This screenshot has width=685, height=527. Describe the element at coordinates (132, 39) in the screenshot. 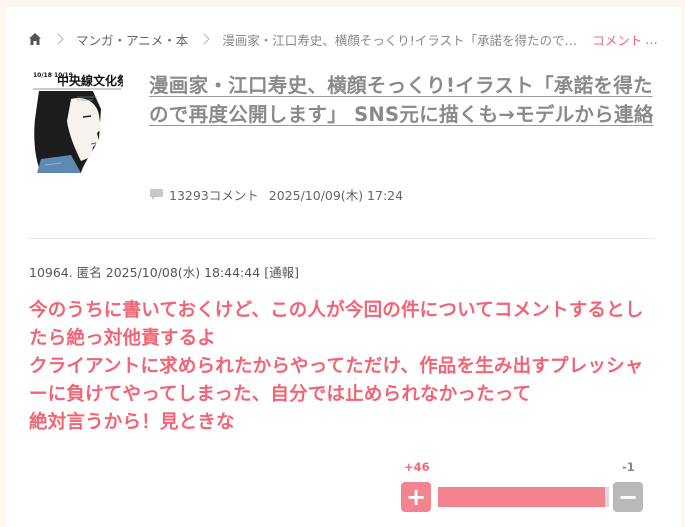

I see `breadcrumb-category-link: マンガ・アニメ・本` at that location.